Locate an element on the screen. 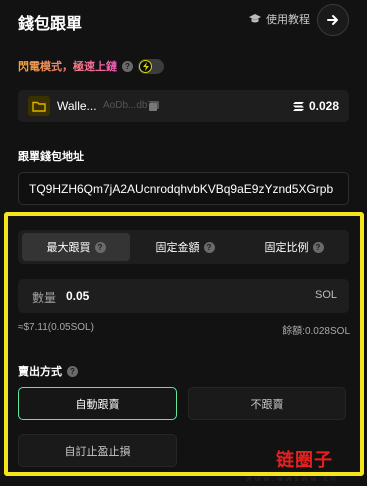 This screenshot has height=486, width=367. quantity-value: 0.05 is located at coordinates (78, 296).